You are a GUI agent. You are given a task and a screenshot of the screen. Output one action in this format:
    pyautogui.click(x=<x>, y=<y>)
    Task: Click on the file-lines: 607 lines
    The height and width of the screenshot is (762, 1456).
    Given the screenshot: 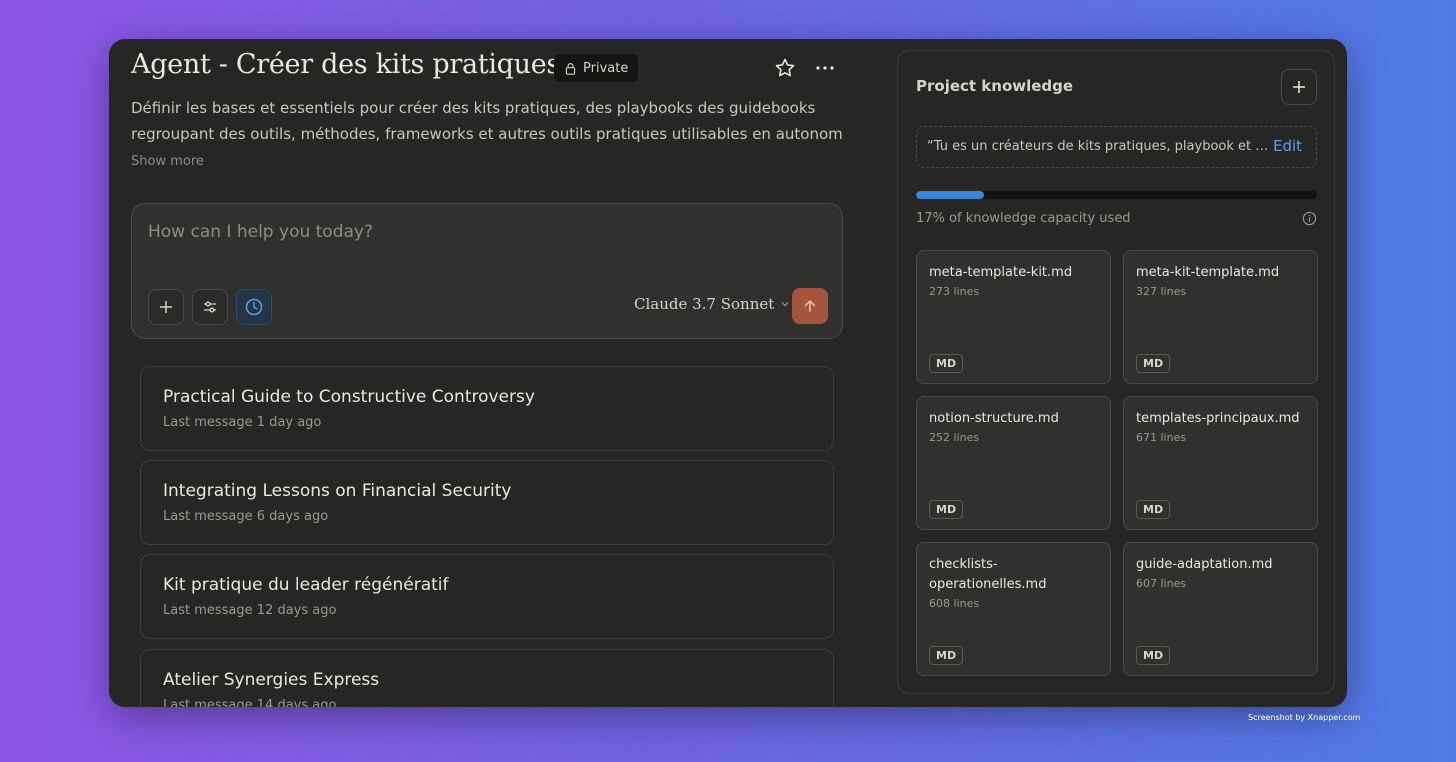 What is the action you would take?
    pyautogui.click(x=1161, y=583)
    